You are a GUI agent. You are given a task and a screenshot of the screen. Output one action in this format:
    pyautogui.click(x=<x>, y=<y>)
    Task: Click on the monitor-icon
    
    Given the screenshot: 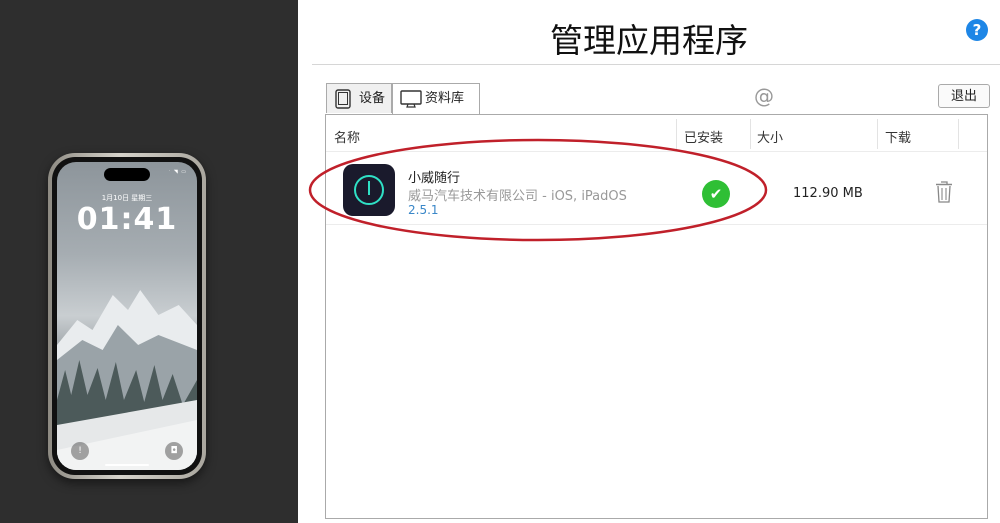 What is the action you would take?
    pyautogui.click(x=411, y=99)
    